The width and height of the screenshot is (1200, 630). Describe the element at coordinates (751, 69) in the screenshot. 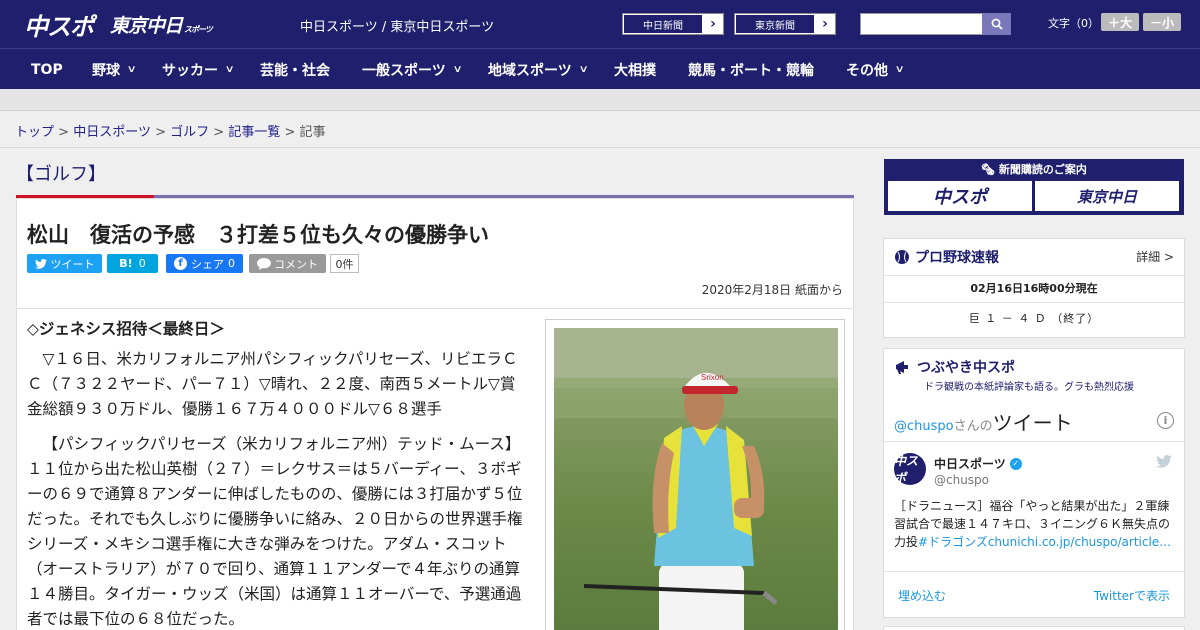

I see `nav-racing: 競馬・ボート・競輪` at that location.